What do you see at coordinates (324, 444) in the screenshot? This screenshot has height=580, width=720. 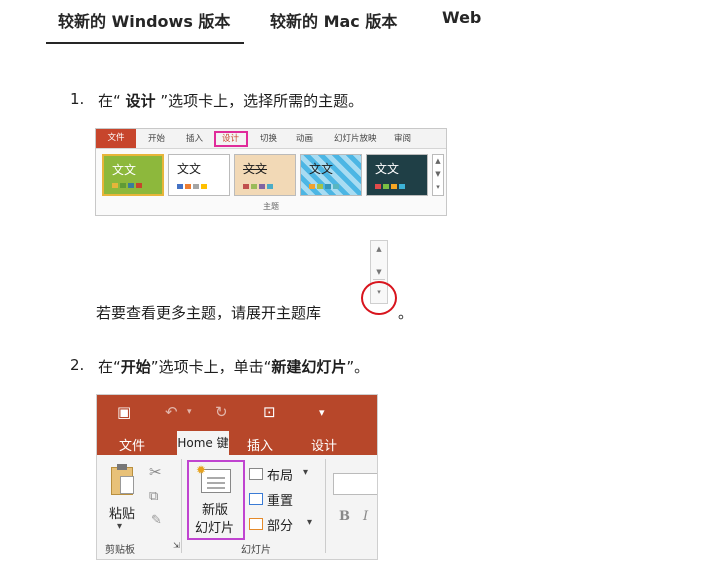 I see `tab-design: 设计` at bounding box center [324, 444].